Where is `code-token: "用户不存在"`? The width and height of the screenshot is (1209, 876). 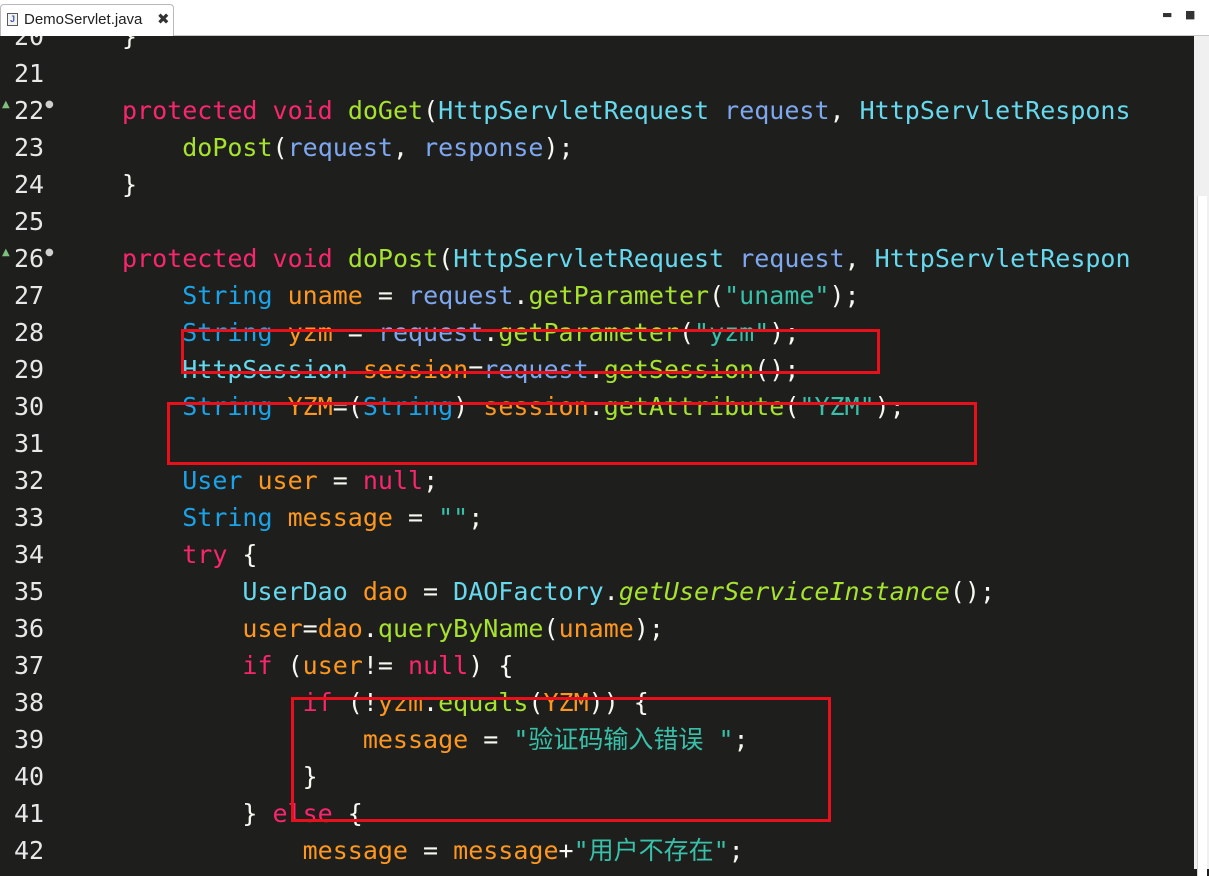 code-token: "用户不存在" is located at coordinates (651, 850).